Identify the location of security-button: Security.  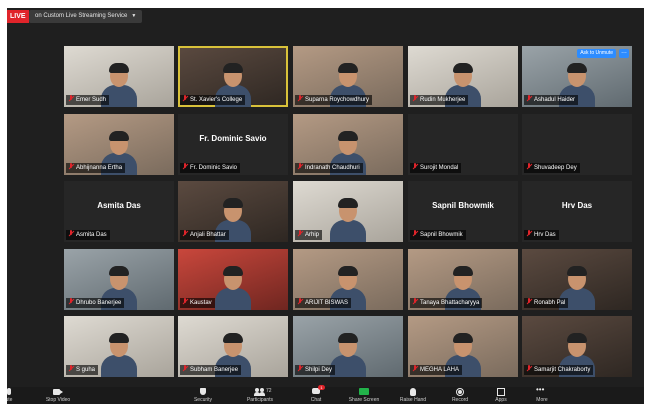
(203, 395).